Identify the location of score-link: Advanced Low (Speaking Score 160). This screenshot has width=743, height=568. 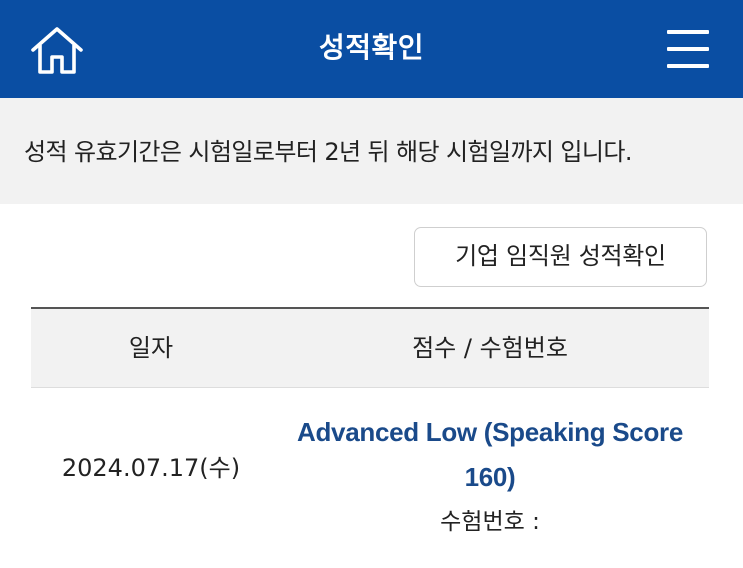
(490, 455).